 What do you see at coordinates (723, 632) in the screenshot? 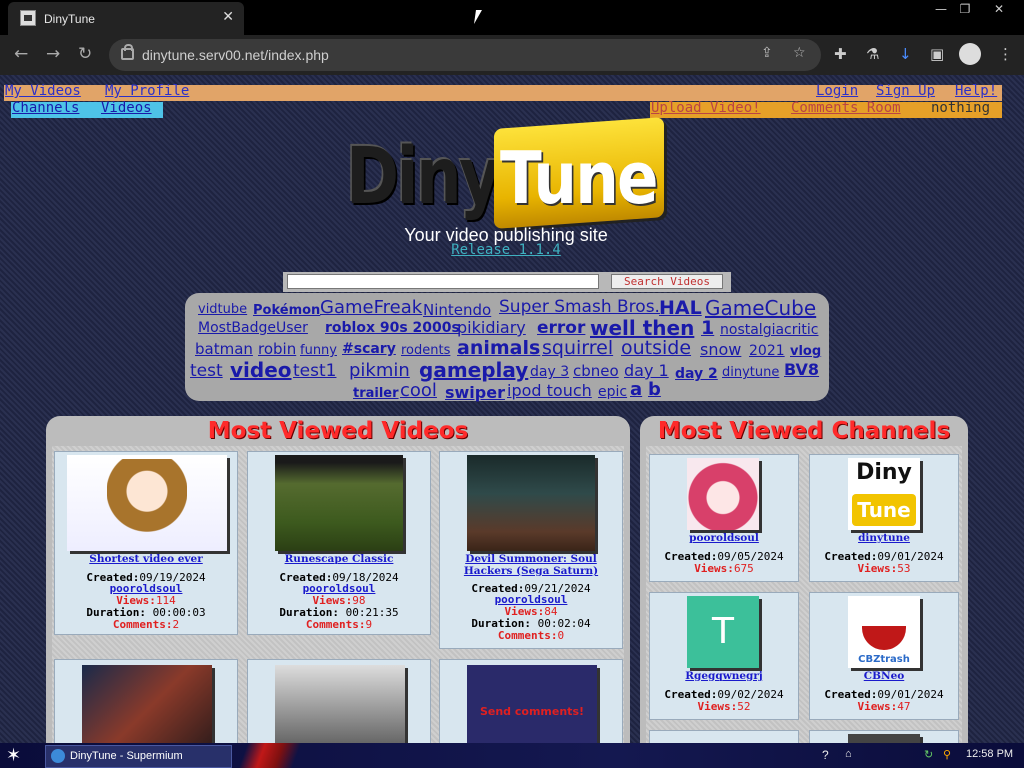
I see `channel-avatar: T` at bounding box center [723, 632].